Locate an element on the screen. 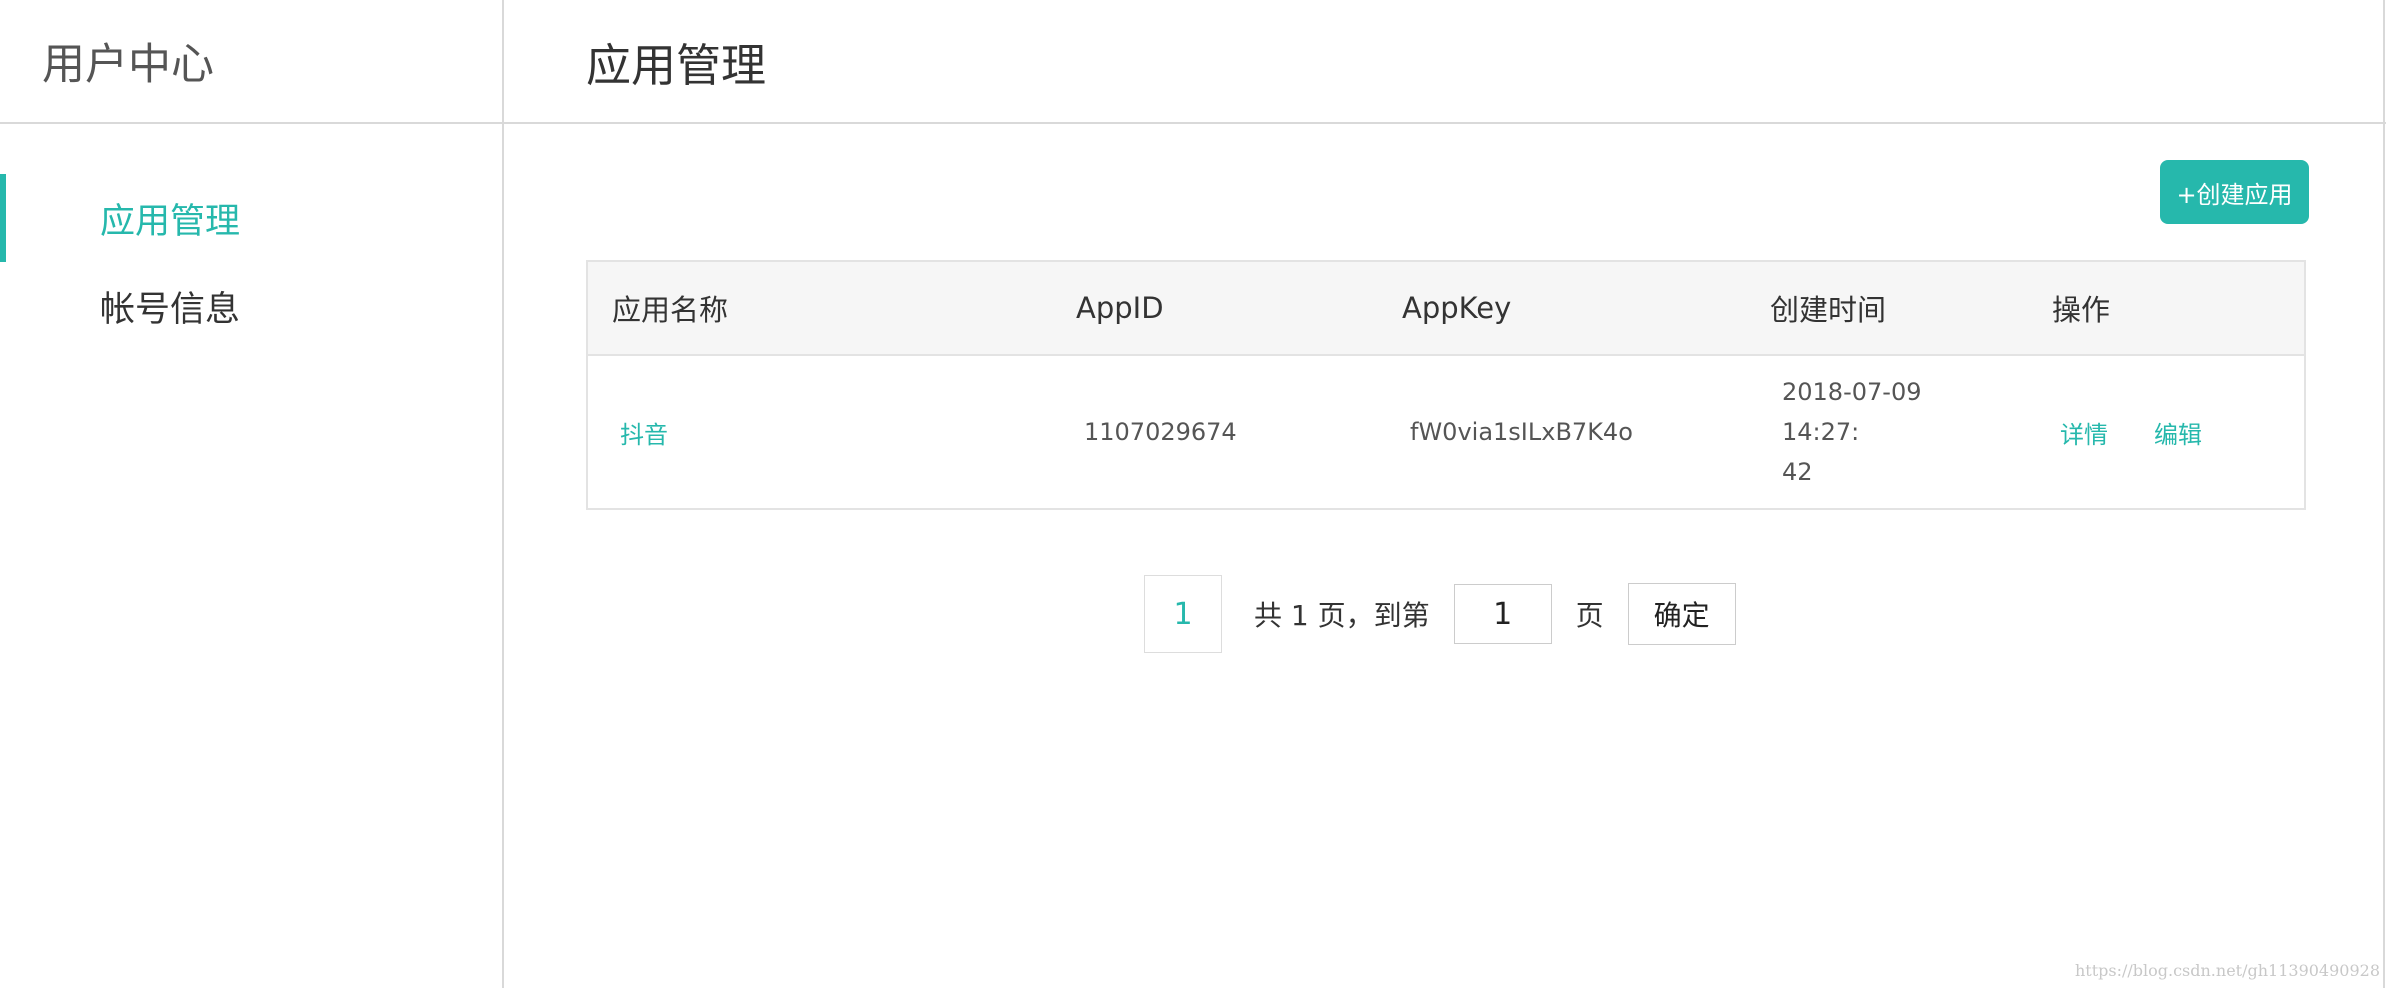 The width and height of the screenshot is (2386, 988). column-header-appid: AppID is located at coordinates (1120, 308).